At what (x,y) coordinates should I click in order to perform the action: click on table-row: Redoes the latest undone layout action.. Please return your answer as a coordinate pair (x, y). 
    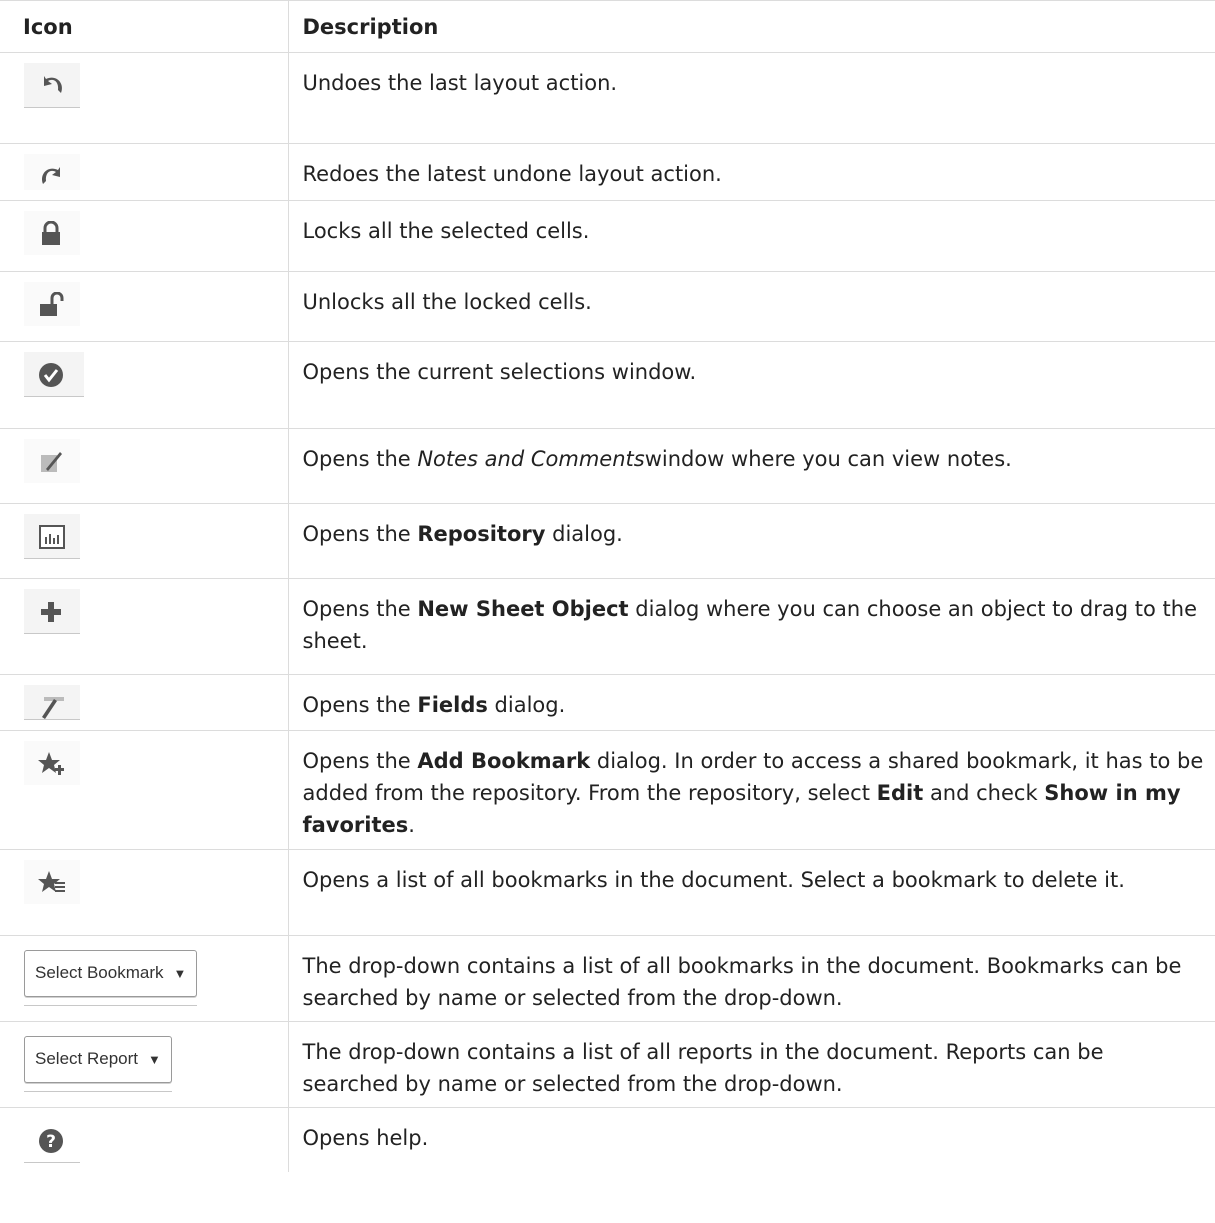
    Looking at the image, I should click on (607, 172).